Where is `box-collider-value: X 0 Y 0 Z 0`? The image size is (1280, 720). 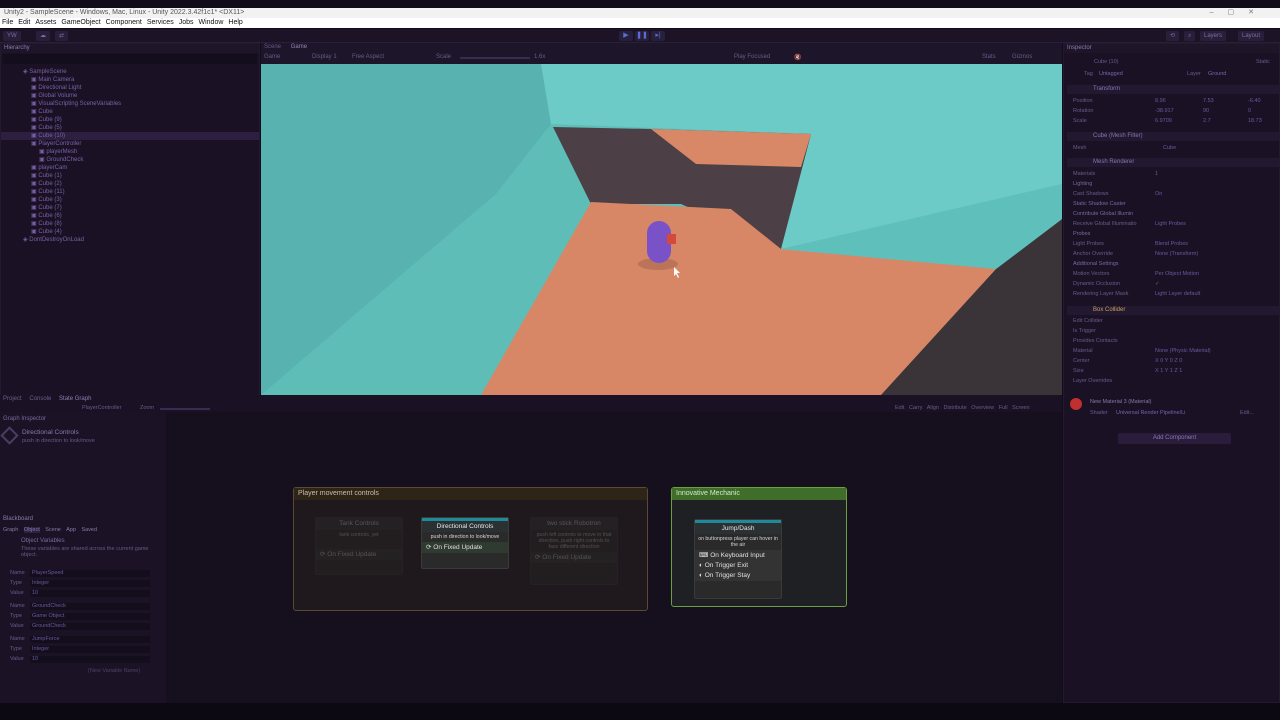
box-collider-value: X 0 Y 0 Z 0 is located at coordinates (1168, 361).